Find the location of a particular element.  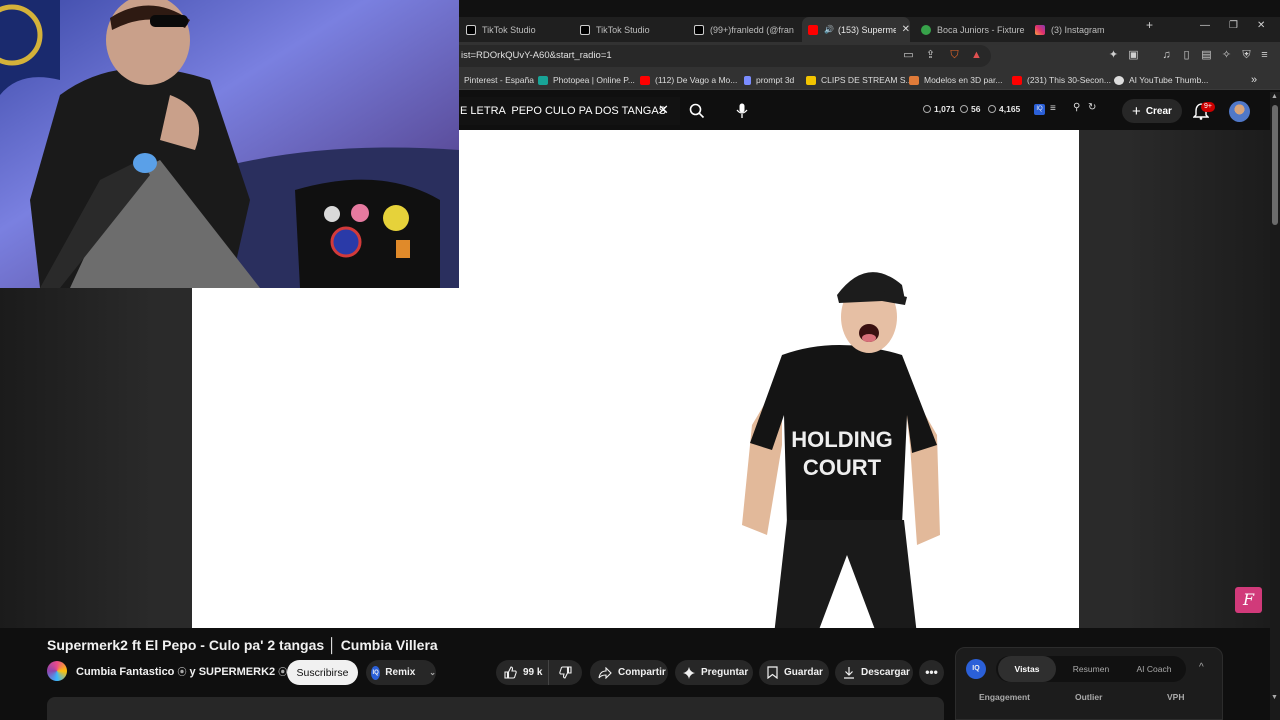

like-button: 99 k is located at coordinates (522, 672).